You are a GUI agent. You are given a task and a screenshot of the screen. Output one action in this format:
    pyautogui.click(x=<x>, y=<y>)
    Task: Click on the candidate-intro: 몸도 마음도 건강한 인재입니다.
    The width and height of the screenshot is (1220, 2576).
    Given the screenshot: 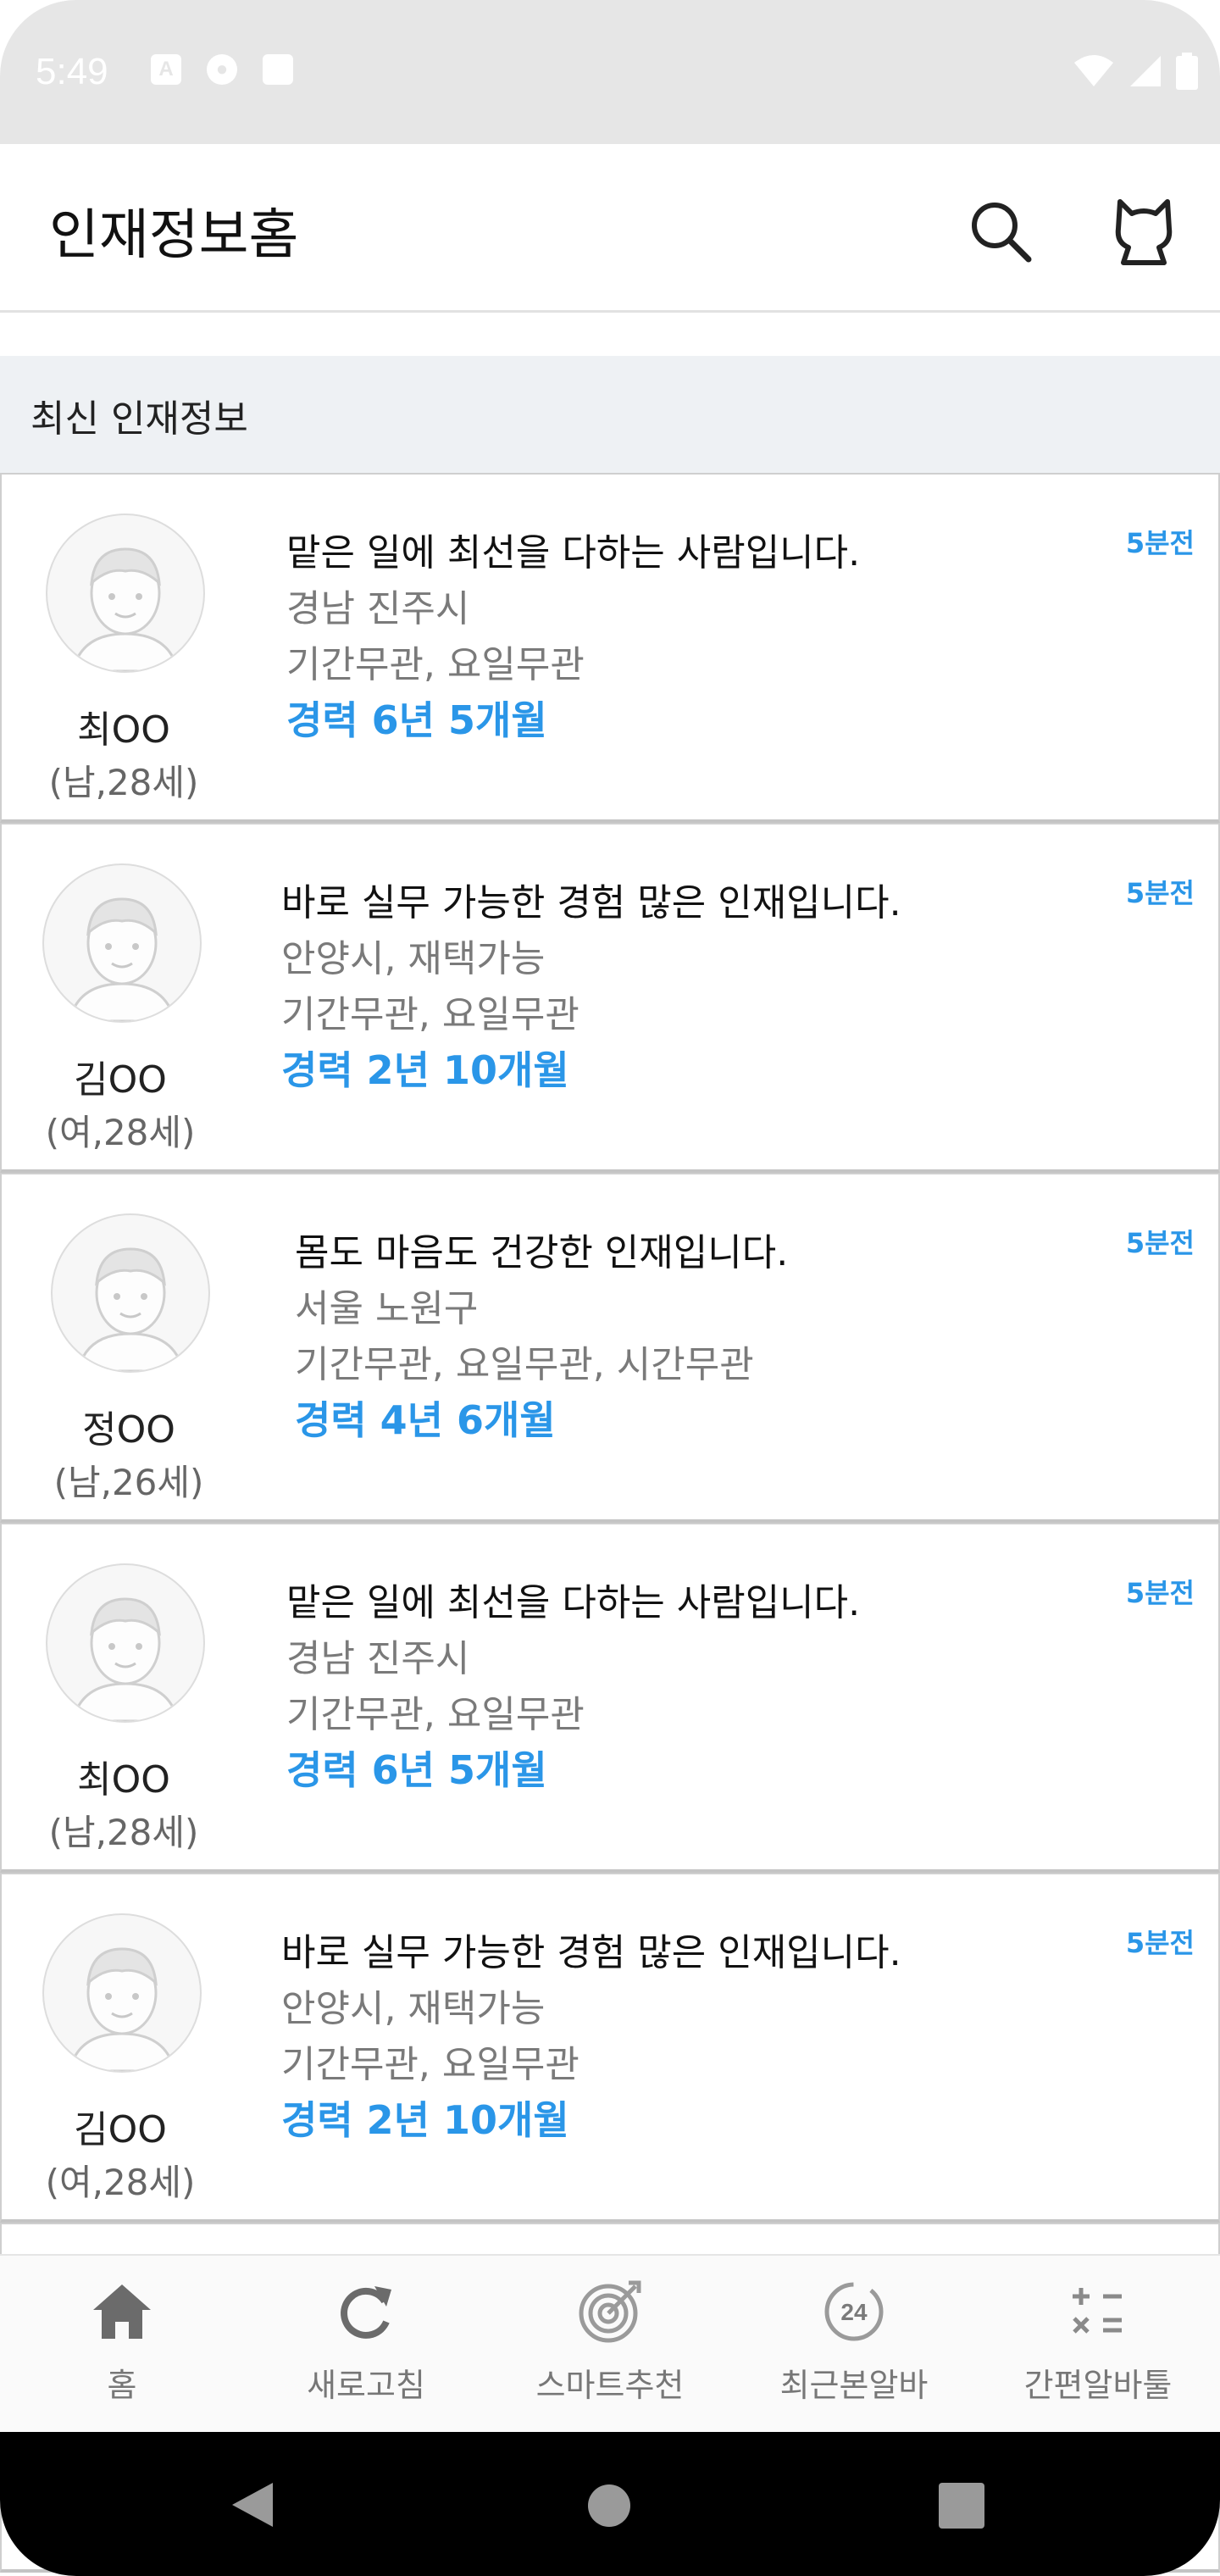 What is the action you would take?
    pyautogui.click(x=542, y=1252)
    